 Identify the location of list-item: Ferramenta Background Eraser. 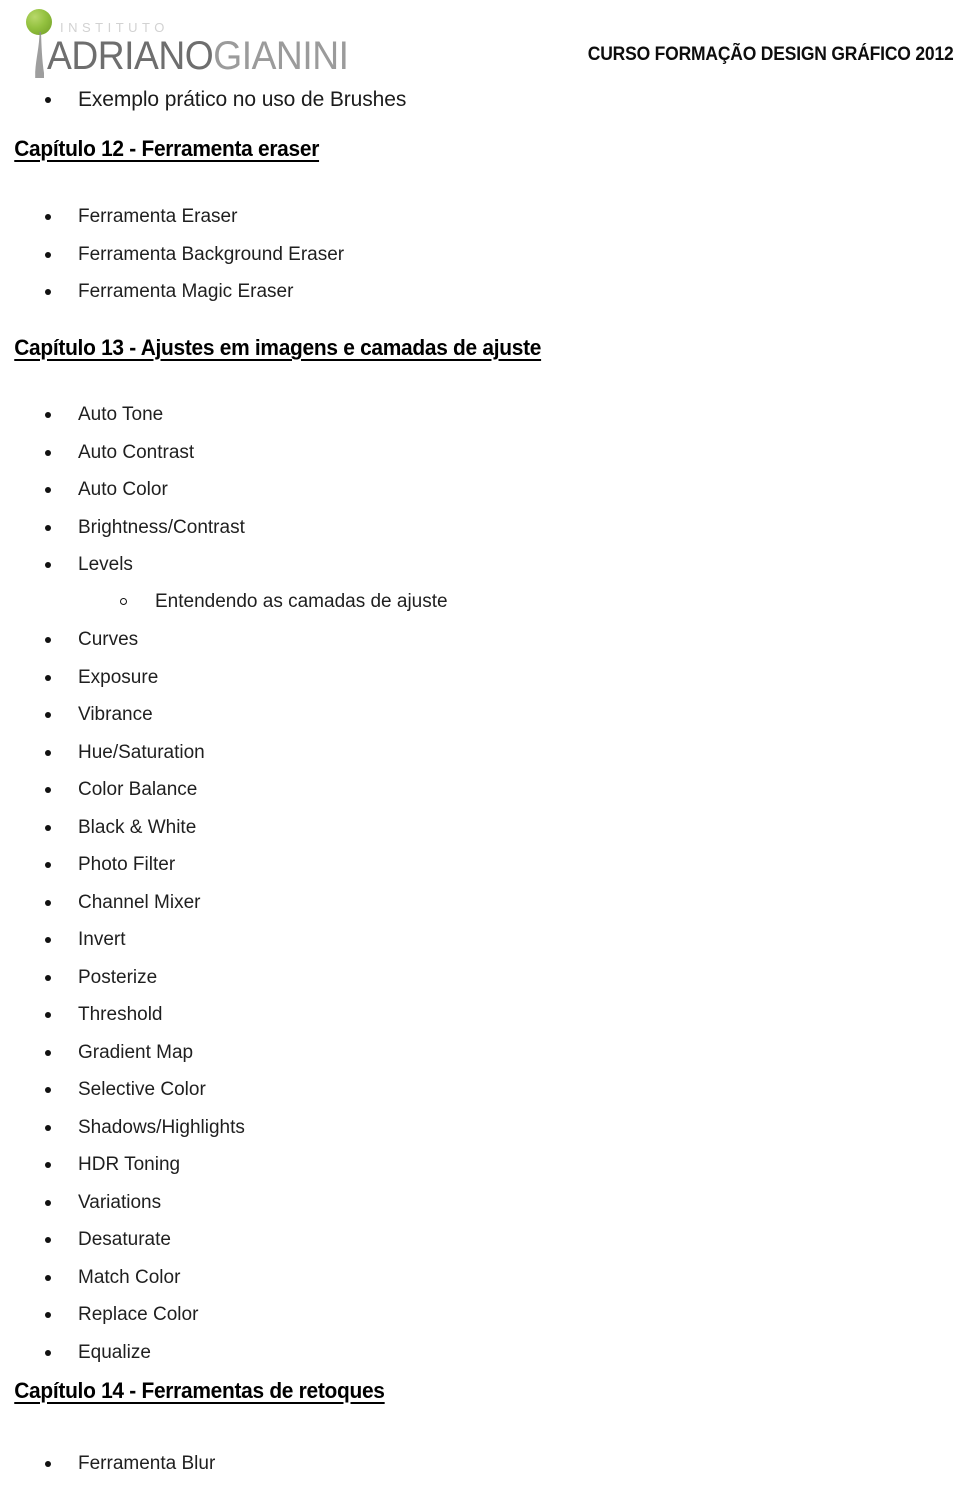
(172, 255).